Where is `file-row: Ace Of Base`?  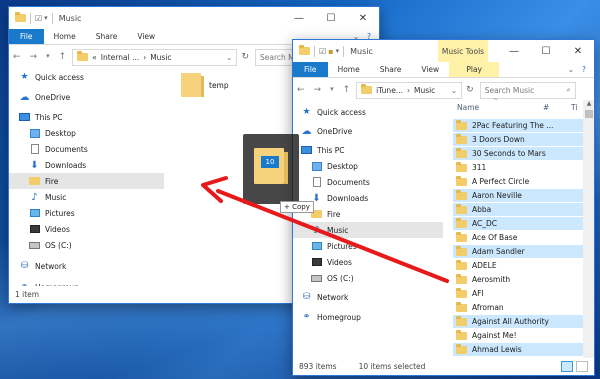 file-row: Ace Of Base is located at coordinates (518, 237).